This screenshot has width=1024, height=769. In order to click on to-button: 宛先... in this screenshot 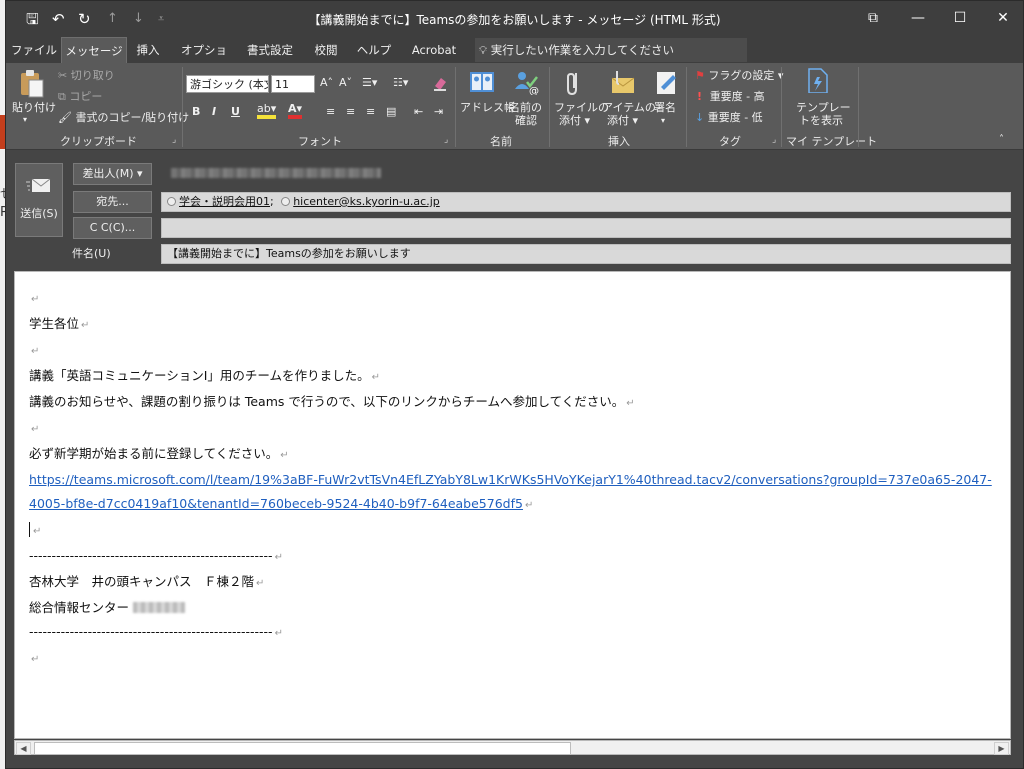, I will do `click(112, 202)`.